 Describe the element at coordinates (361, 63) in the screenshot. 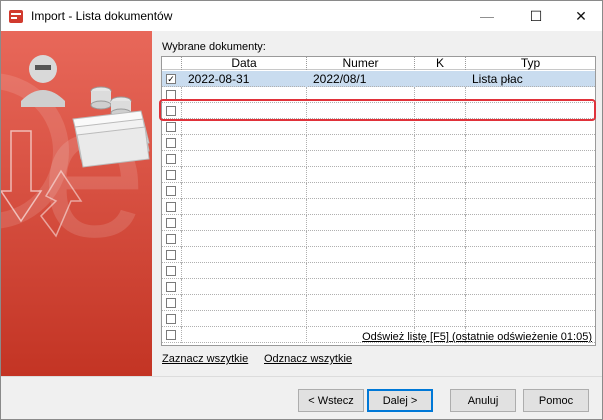

I see `column-header-numer: Numer` at that location.